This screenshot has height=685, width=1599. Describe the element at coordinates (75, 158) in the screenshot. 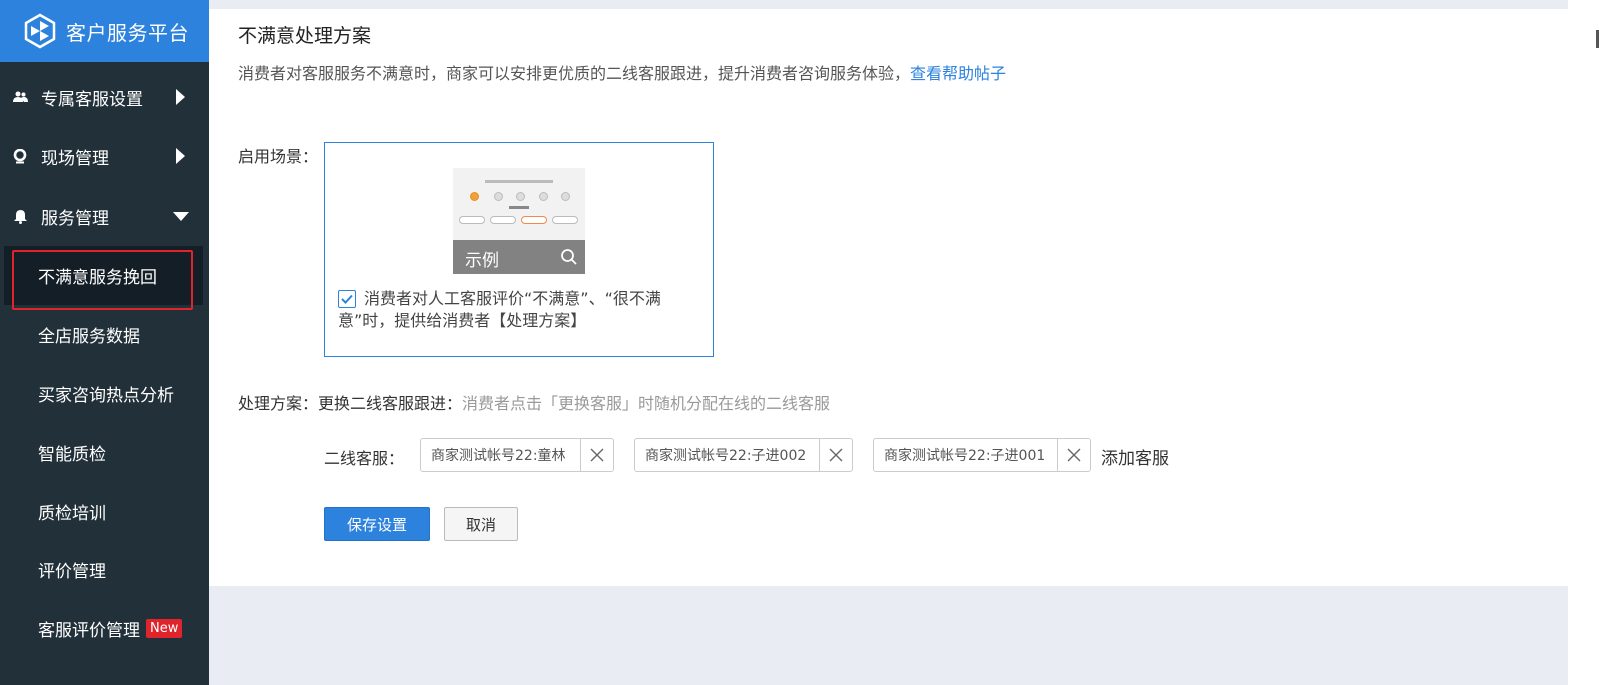

I see `menu-group-label: 现场管理` at that location.